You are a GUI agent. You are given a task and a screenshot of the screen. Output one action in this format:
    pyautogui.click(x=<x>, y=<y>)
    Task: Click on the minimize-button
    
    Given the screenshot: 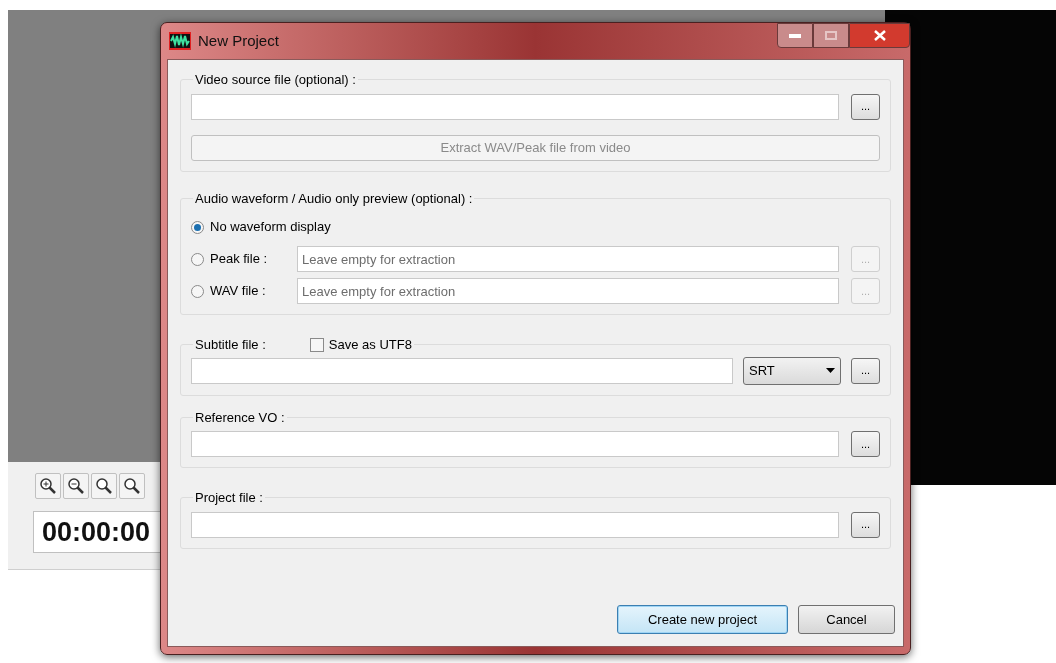 What is the action you would take?
    pyautogui.click(x=795, y=35)
    